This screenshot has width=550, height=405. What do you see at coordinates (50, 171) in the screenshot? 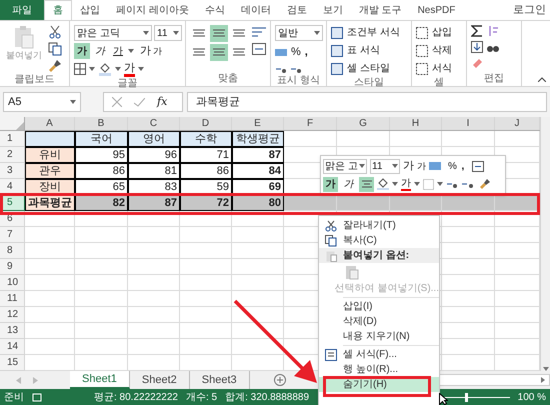
I see `table-cell: 관우` at bounding box center [50, 171].